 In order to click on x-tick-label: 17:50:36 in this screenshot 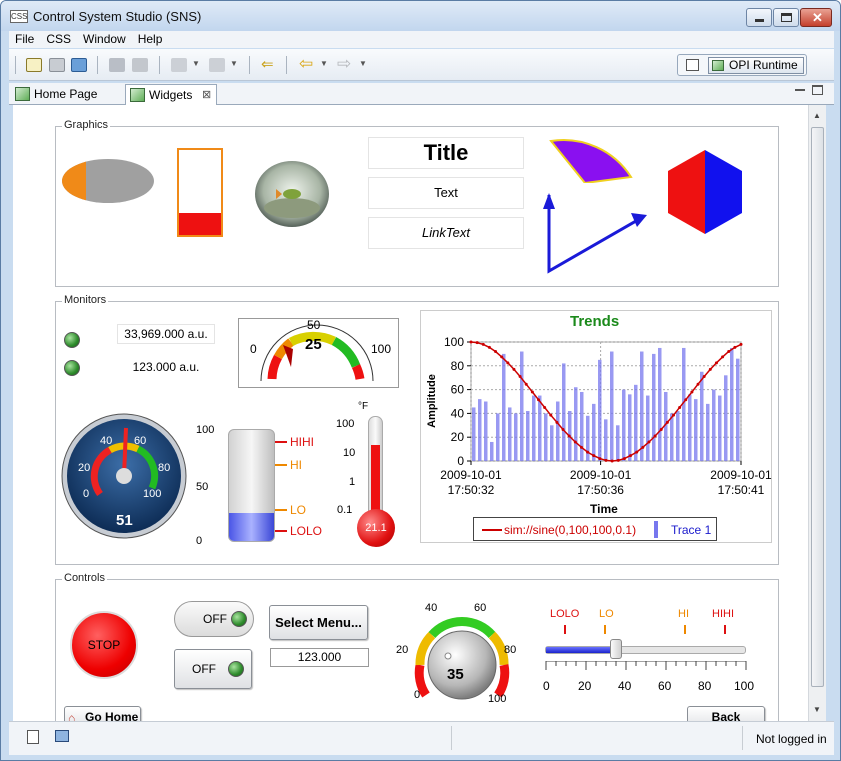, I will do `click(600, 490)`.